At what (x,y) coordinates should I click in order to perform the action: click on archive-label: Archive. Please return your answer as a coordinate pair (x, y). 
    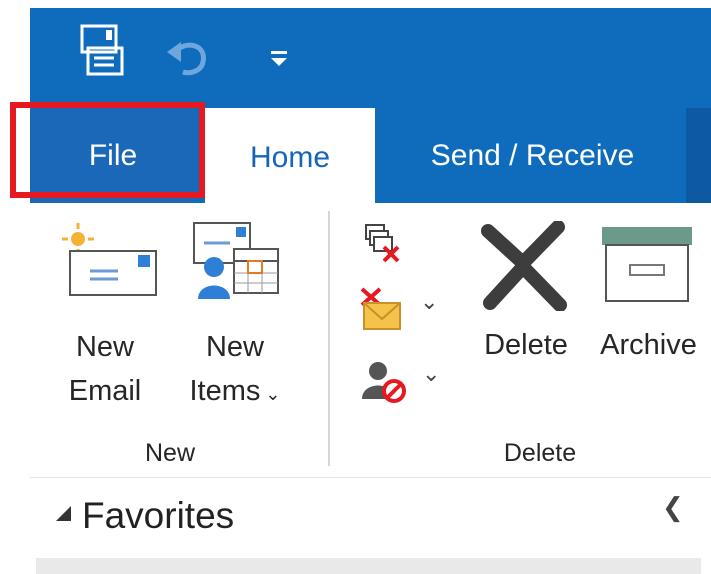
    Looking at the image, I should click on (648, 345).